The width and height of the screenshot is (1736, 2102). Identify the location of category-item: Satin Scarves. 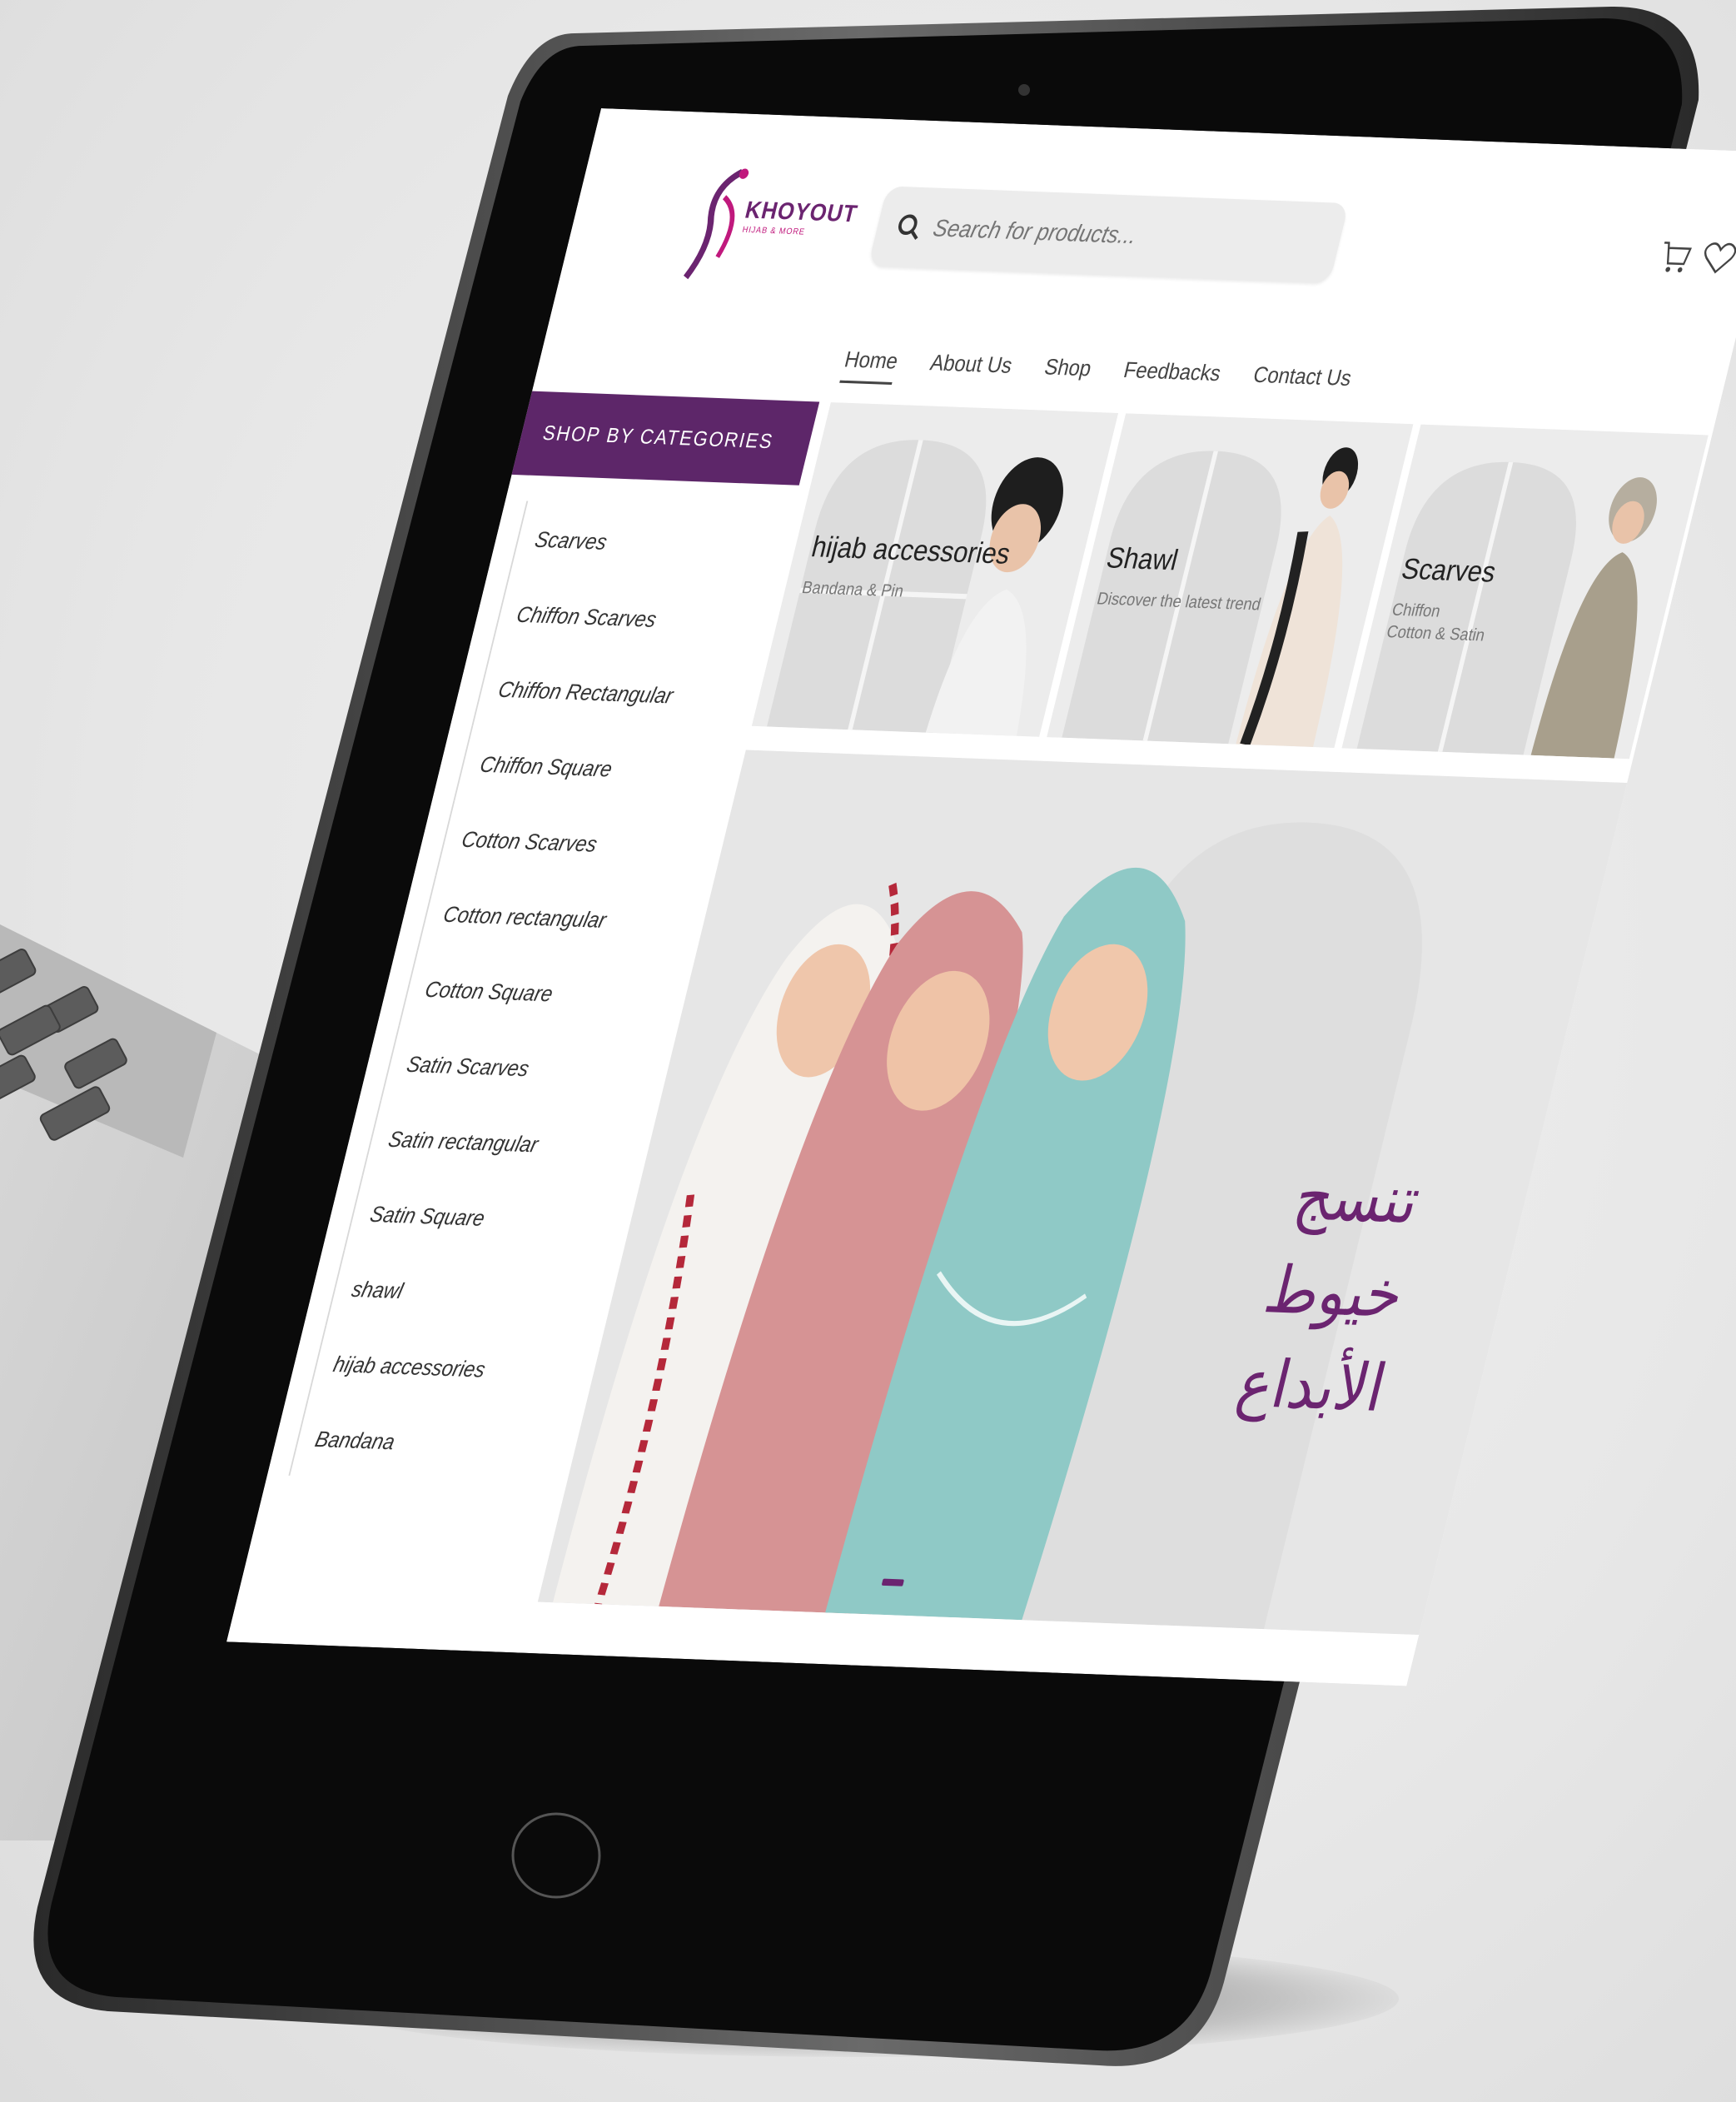
(518, 1068).